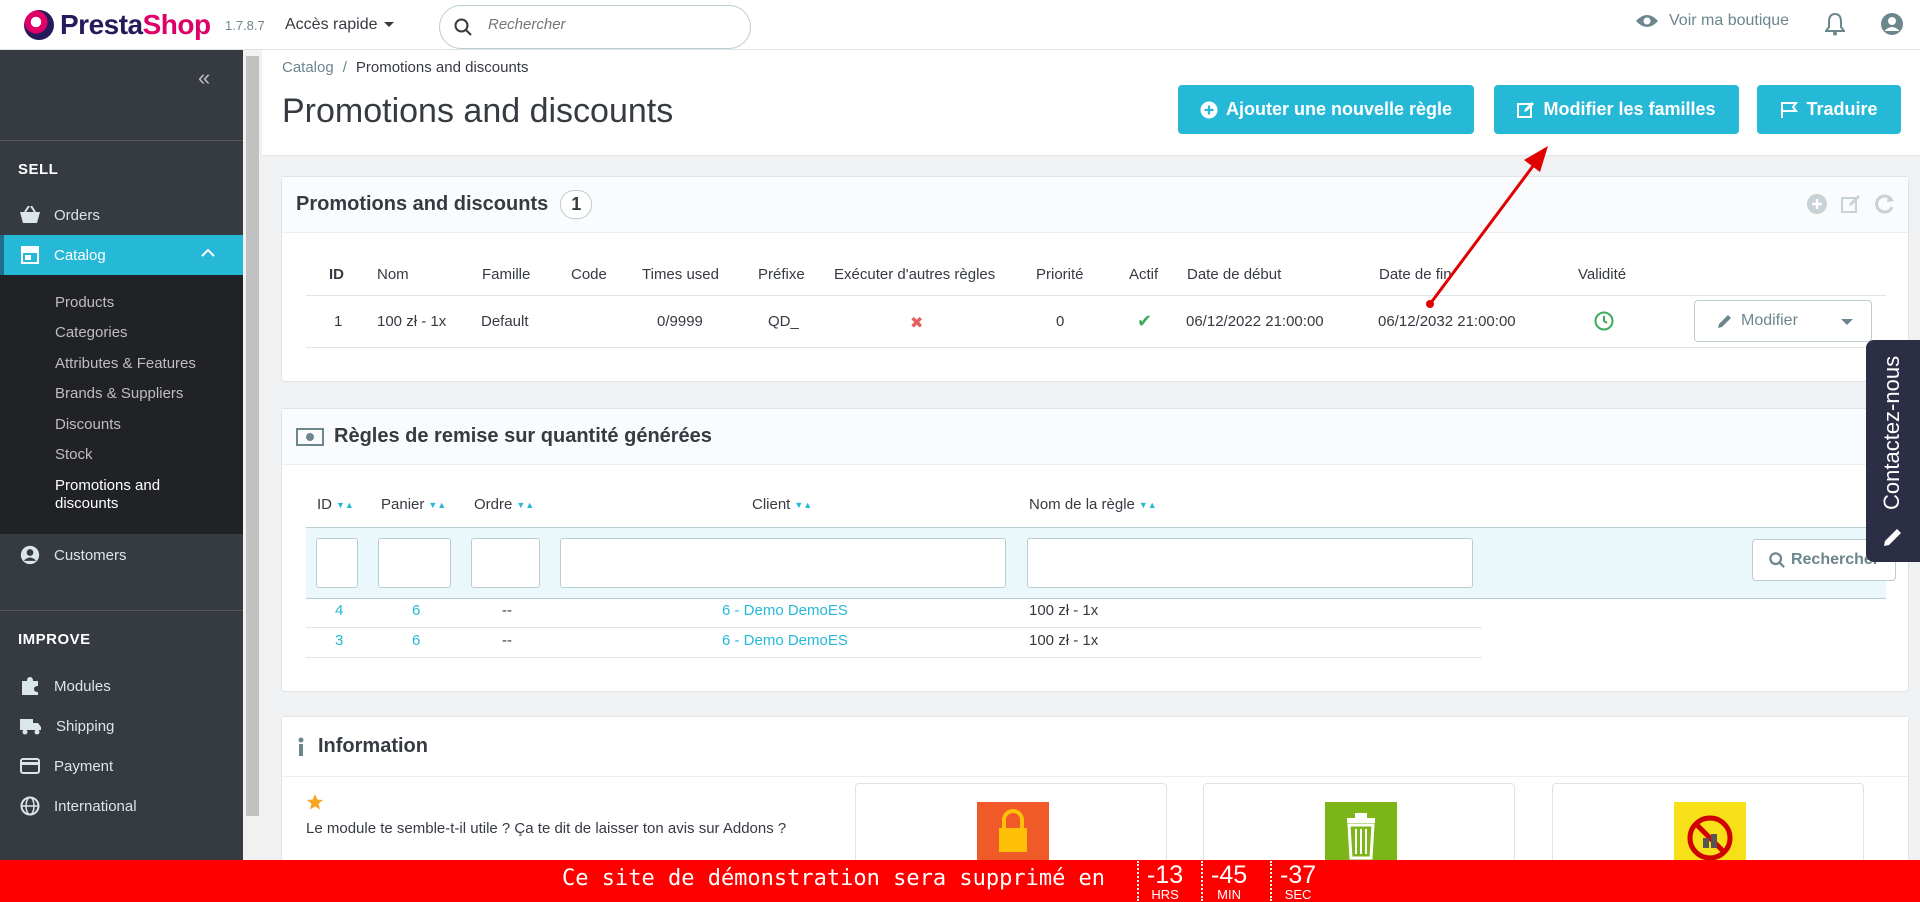  I want to click on col-times-used: Times used, so click(680, 274).